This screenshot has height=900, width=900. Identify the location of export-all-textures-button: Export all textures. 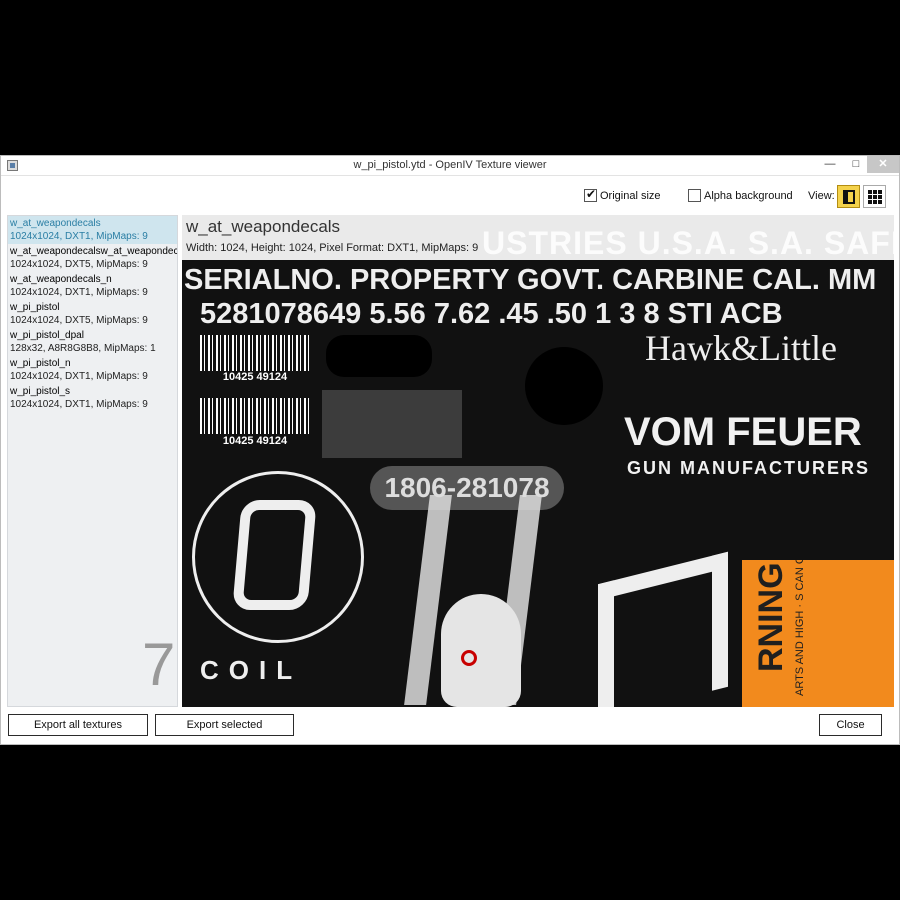
(78, 725).